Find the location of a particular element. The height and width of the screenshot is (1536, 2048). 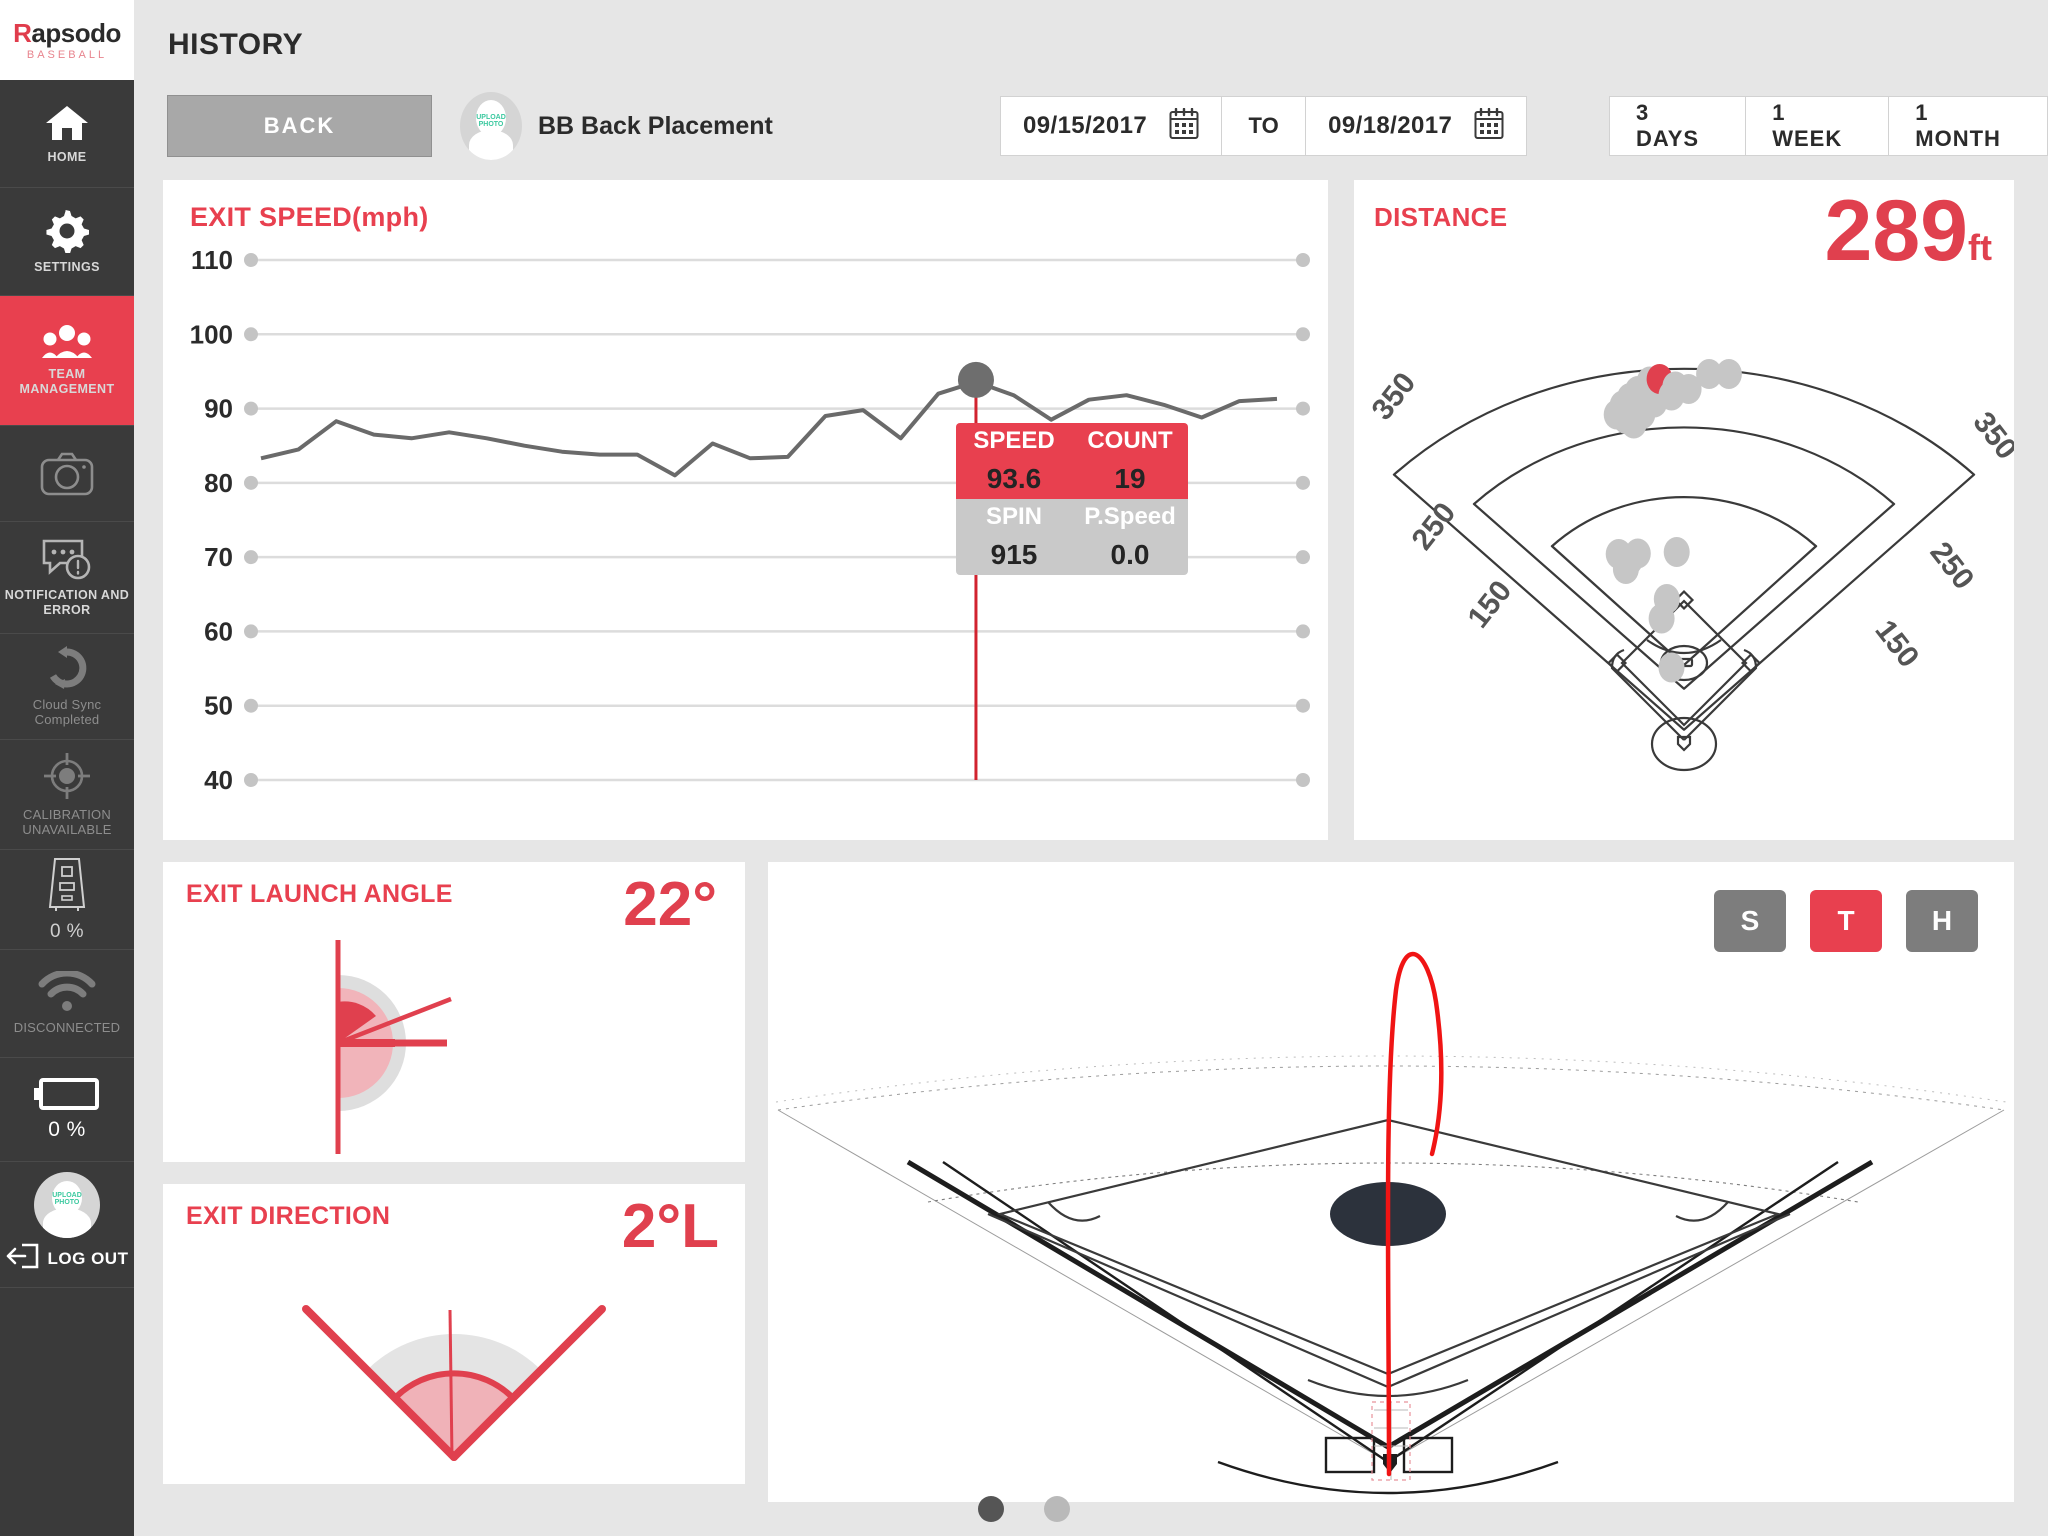

spray-chart: 350 250 150 150 250 350 is located at coordinates (1684, 550).